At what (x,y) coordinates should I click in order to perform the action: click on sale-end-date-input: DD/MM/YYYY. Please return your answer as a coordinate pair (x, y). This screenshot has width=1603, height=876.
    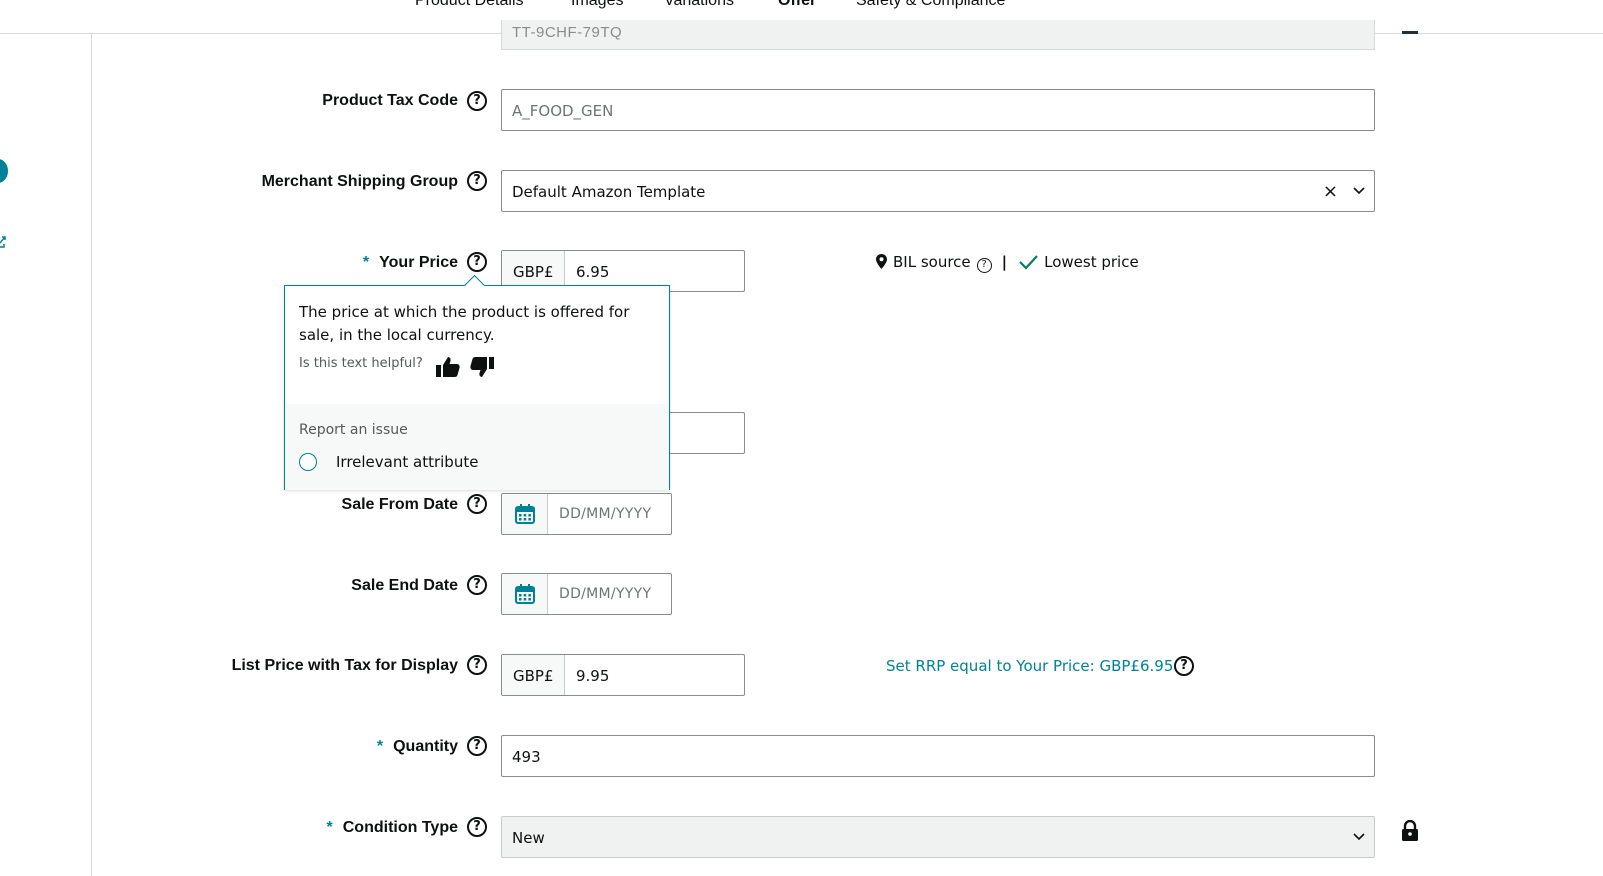
    Looking at the image, I should click on (586, 594).